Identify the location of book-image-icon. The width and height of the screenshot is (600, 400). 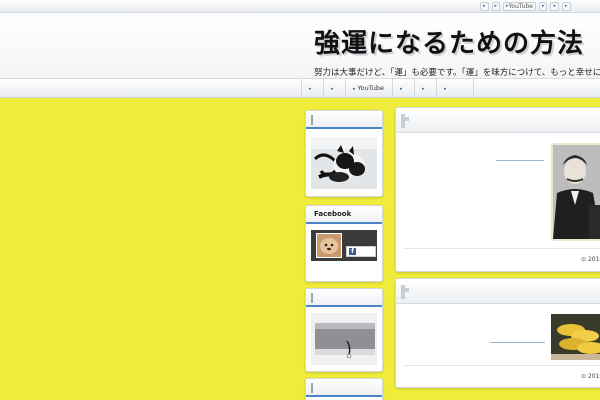
(344, 339).